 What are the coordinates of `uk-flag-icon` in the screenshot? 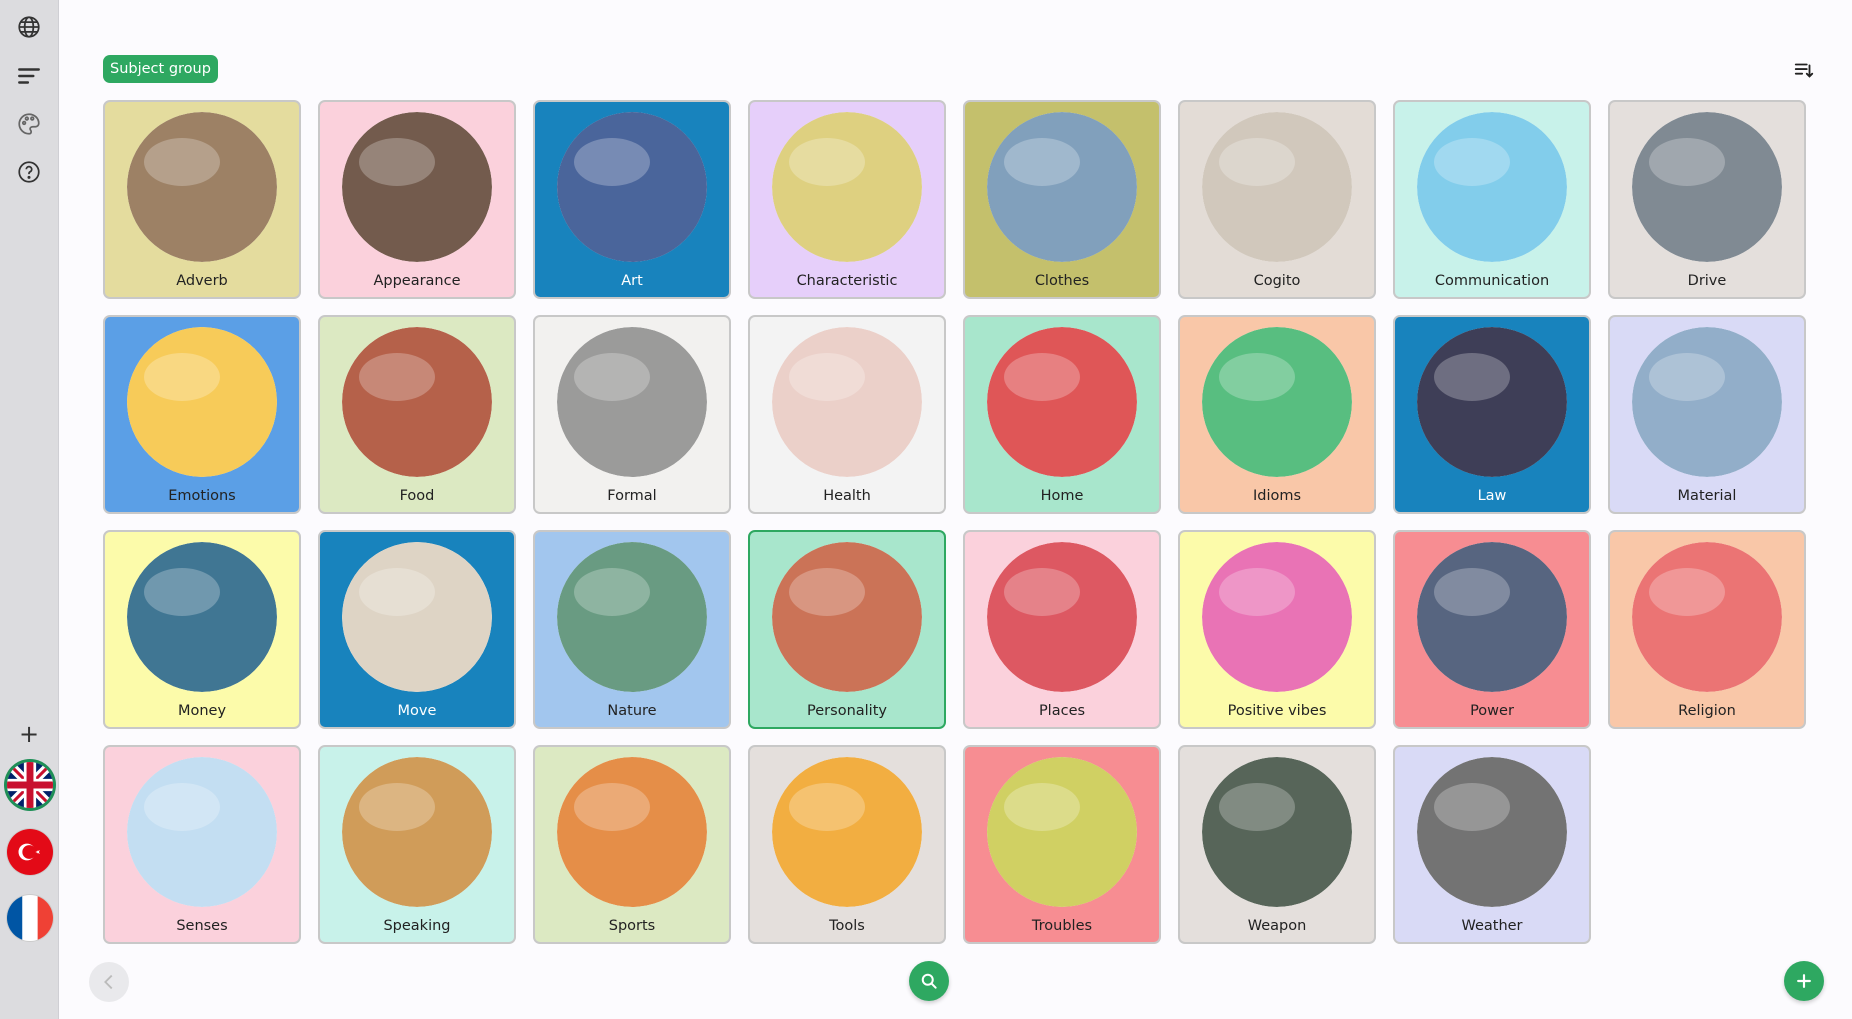 It's located at (30, 785).